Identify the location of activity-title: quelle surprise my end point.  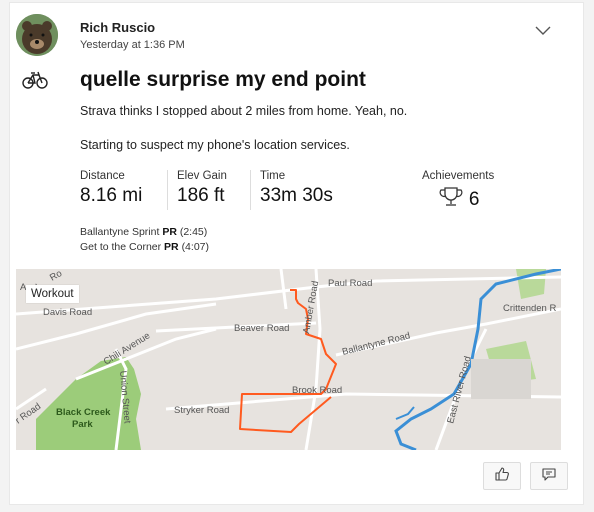
(223, 79).